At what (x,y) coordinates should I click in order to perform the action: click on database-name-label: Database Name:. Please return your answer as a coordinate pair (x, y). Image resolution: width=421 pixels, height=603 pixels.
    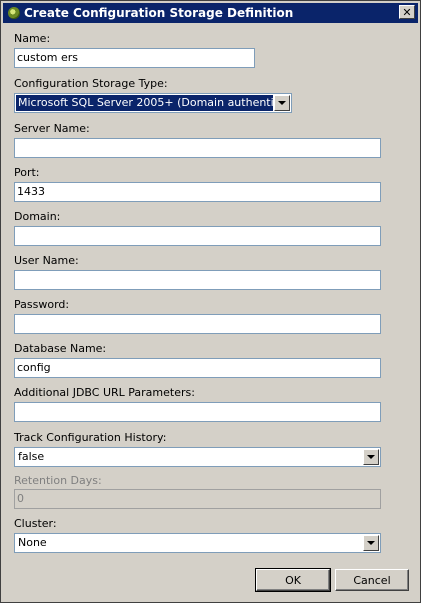
    Looking at the image, I should click on (60, 348).